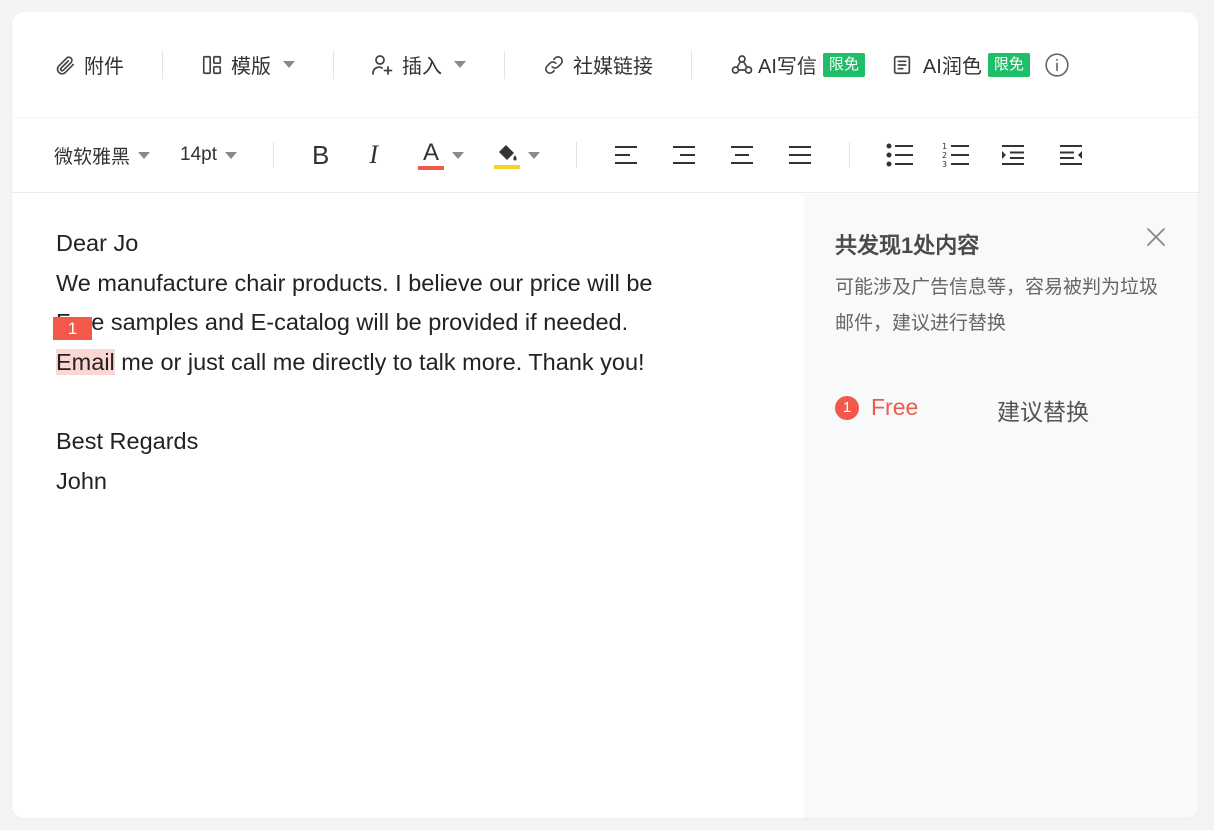 The height and width of the screenshot is (830, 1214). Describe the element at coordinates (127, 440) in the screenshot. I see `email-line: Best Regards` at that location.